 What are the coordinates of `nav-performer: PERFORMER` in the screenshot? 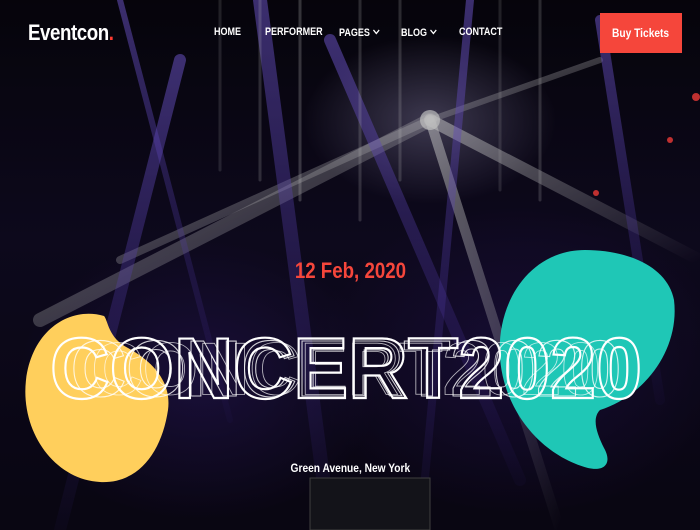 It's located at (294, 32).